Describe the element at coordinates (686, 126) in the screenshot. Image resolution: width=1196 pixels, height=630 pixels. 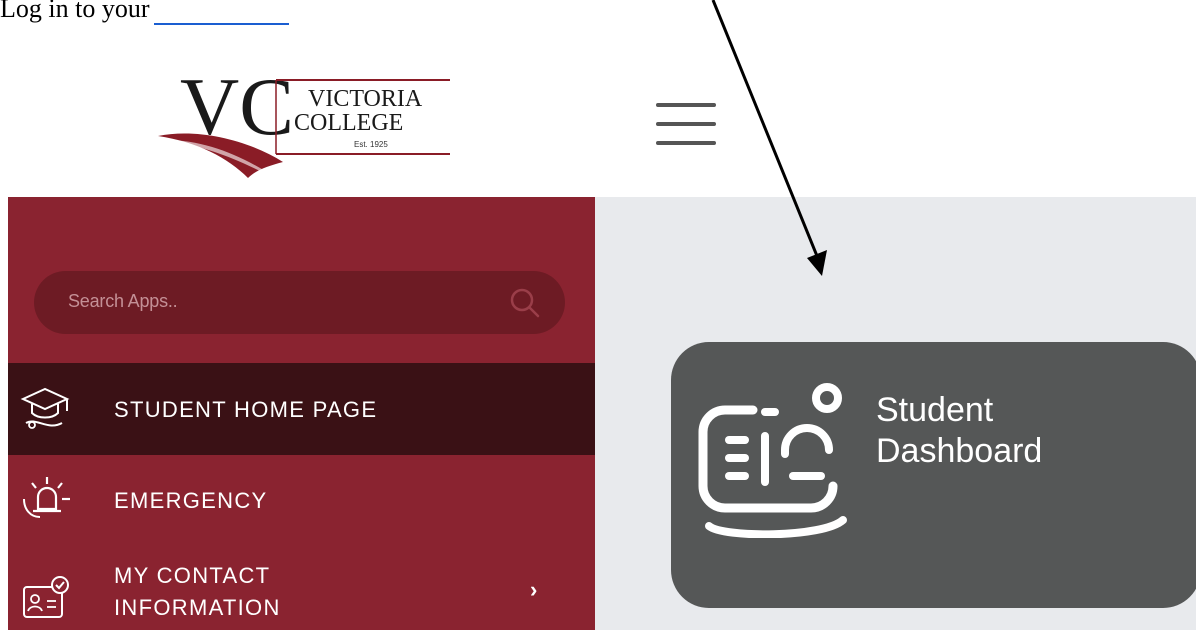
I see `hamburger-icon` at that location.